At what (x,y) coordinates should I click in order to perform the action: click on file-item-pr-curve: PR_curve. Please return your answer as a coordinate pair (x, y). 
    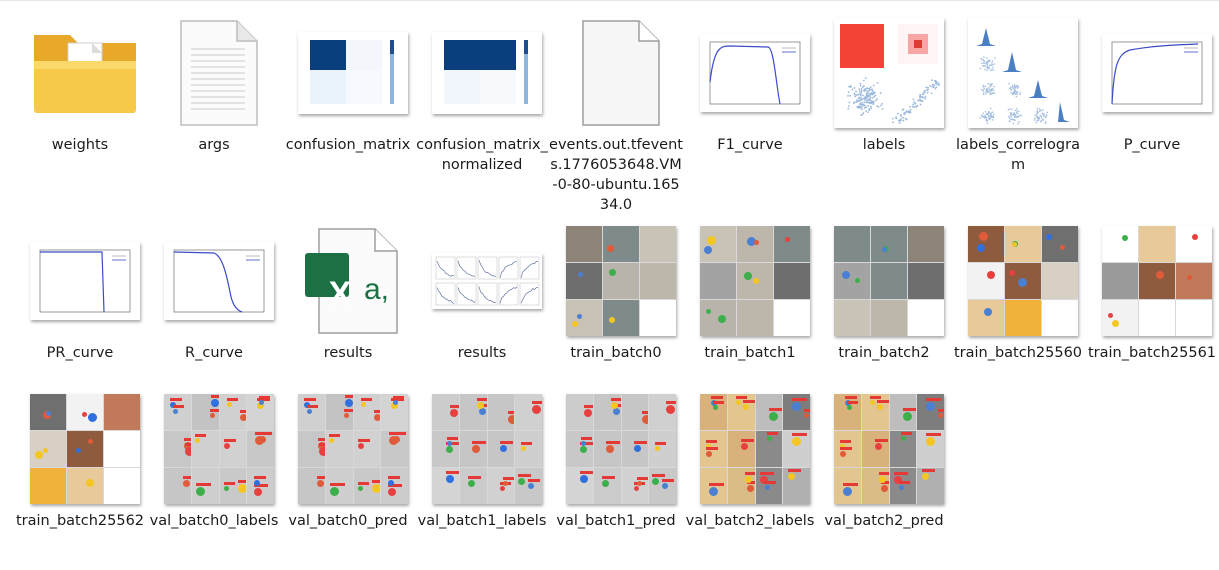
    Looking at the image, I should click on (80, 307).